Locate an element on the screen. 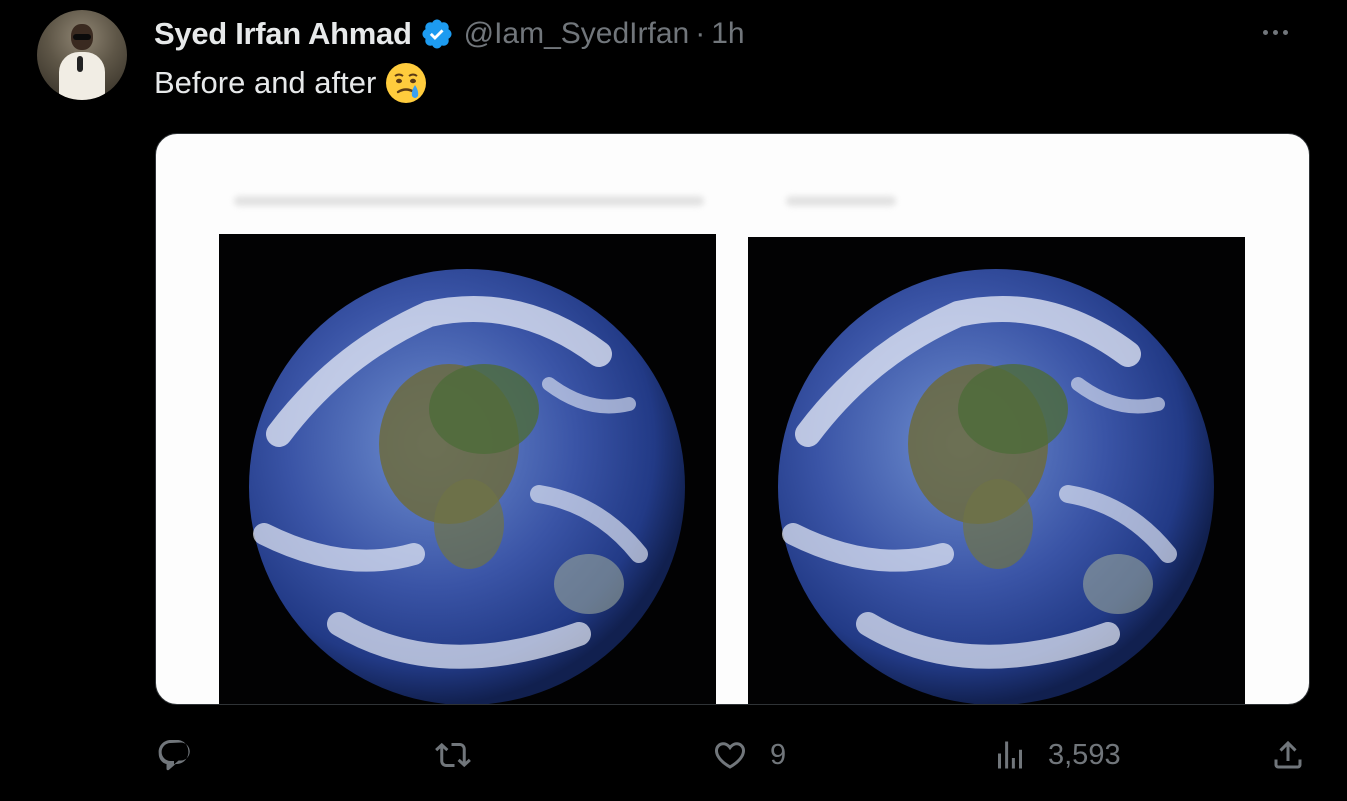 This screenshot has width=1347, height=801. tweet-timestamp: 1h is located at coordinates (727, 34).